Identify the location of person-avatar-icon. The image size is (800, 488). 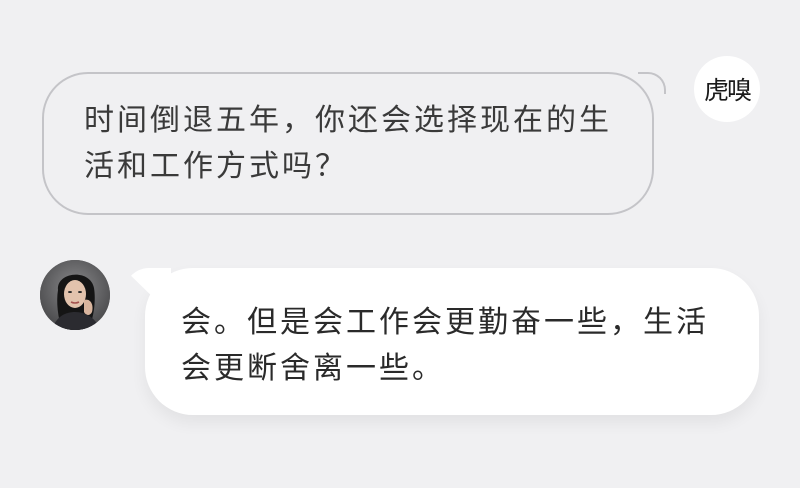
(75, 295).